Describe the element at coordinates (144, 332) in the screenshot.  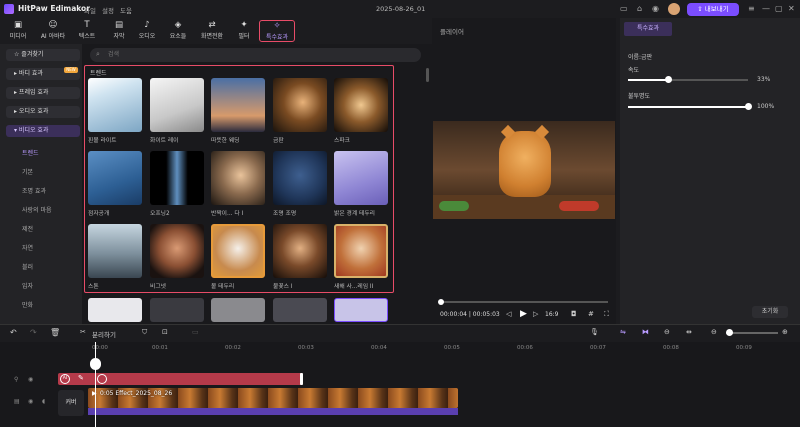
I see `shield-icon: ⛉` at that location.